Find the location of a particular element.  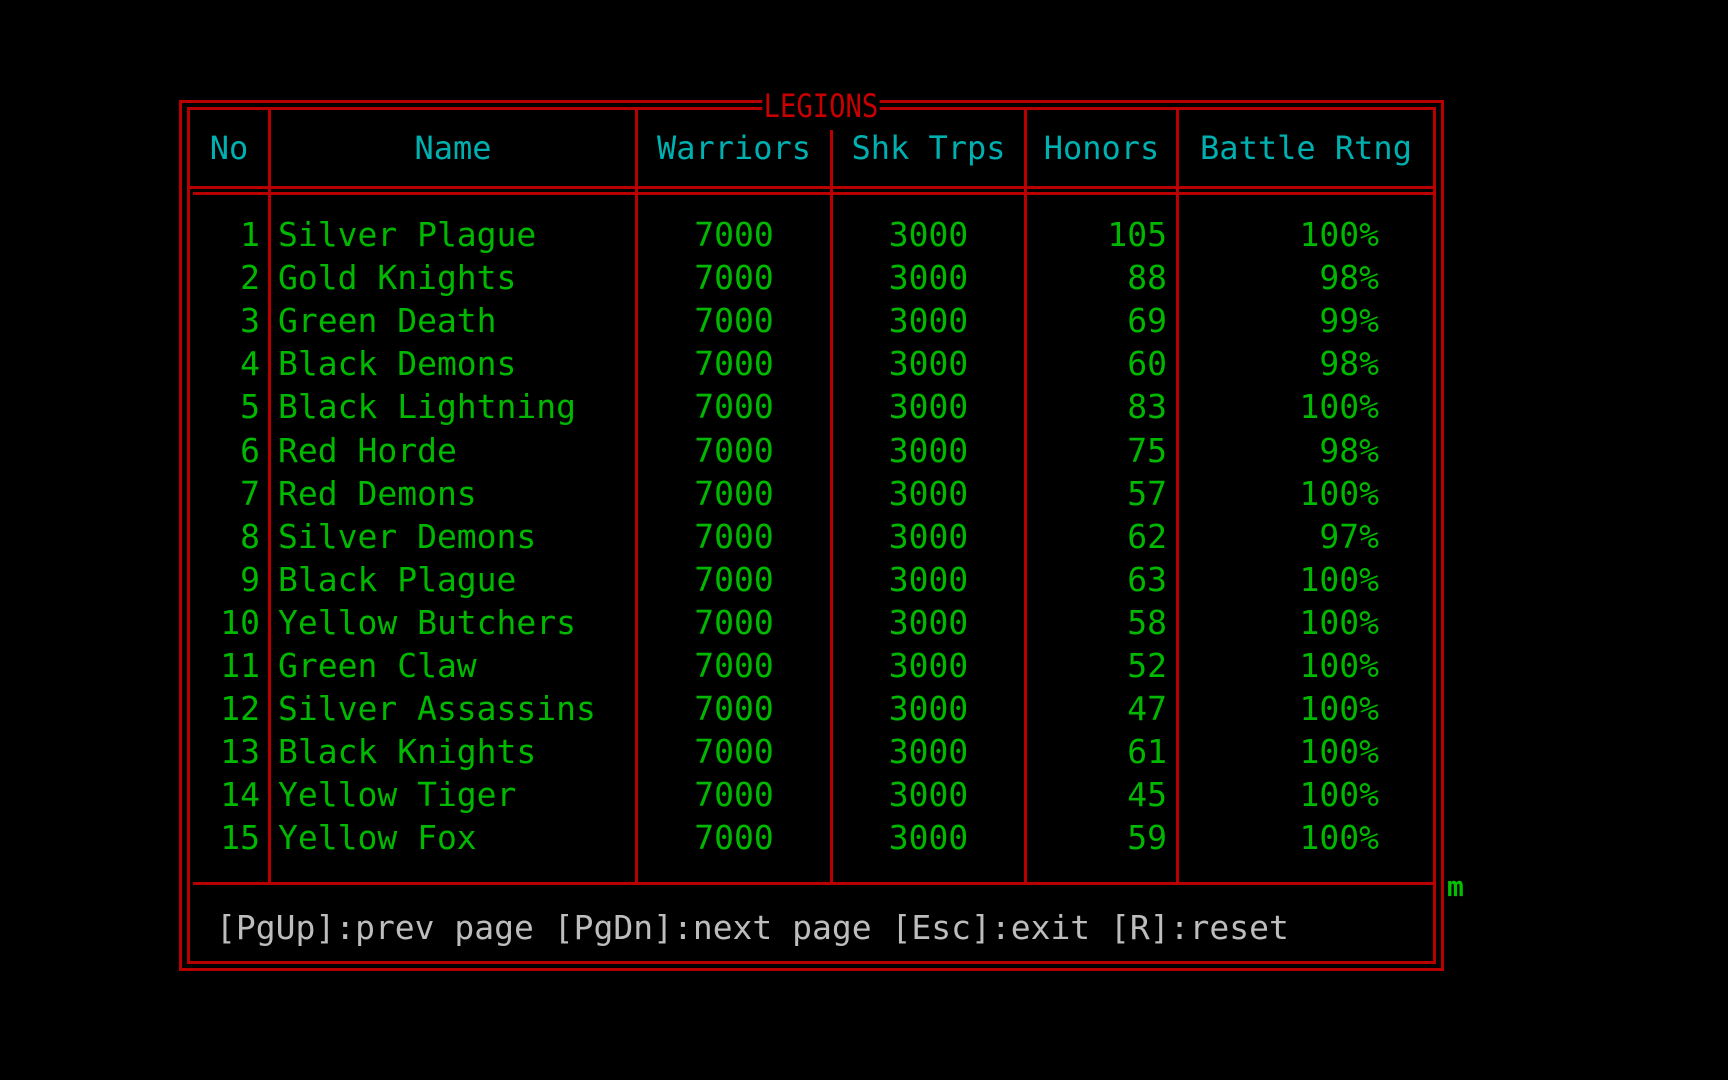

cell-honors: 52 is located at coordinates (1147, 665).